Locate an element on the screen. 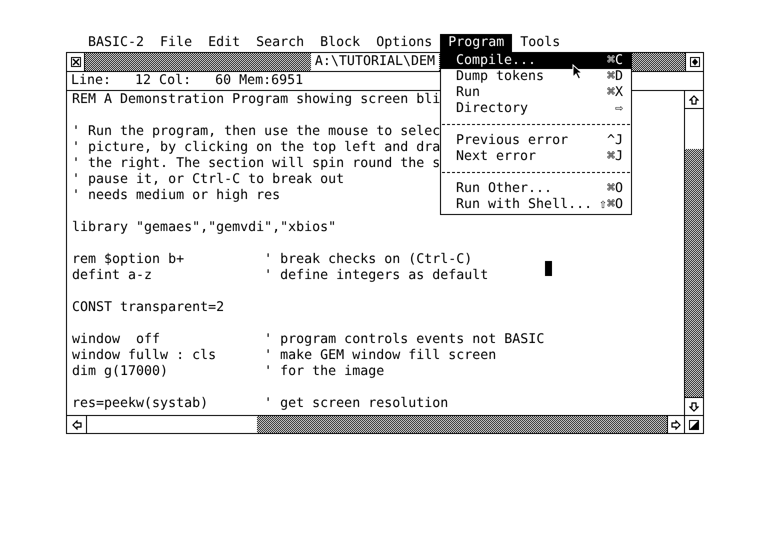  shortcut-label: ⇨ is located at coordinates (618, 109).